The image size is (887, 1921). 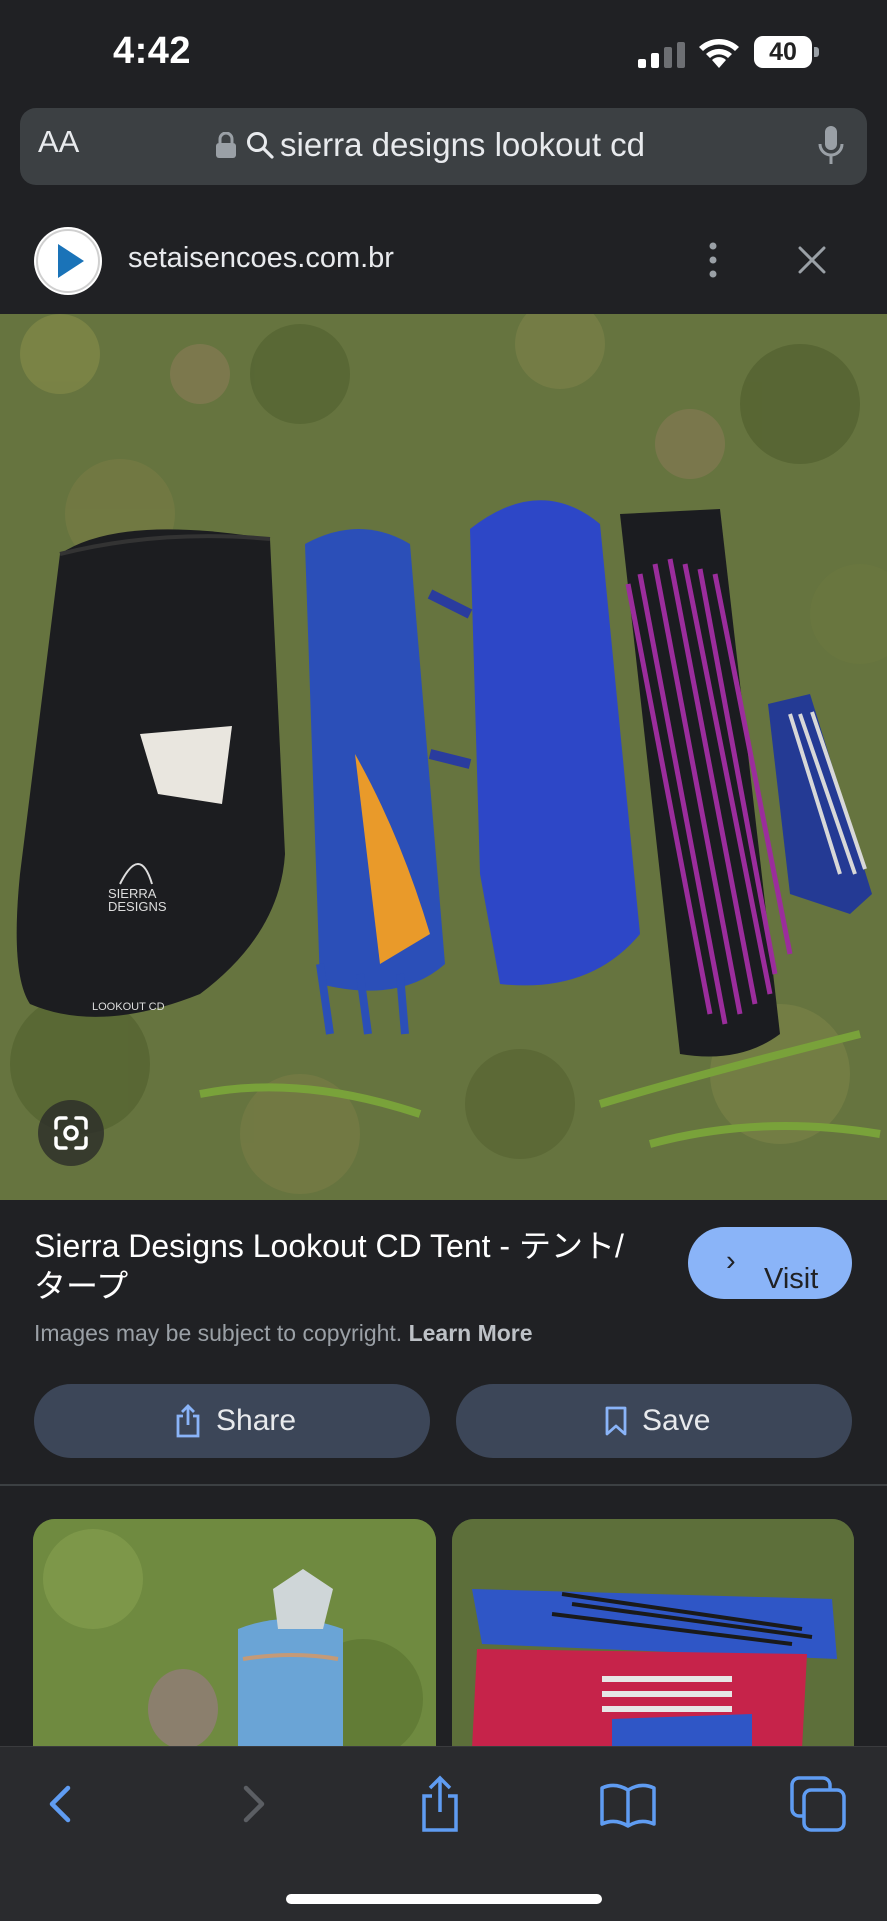 I want to click on save-label: Save, so click(x=676, y=1420).